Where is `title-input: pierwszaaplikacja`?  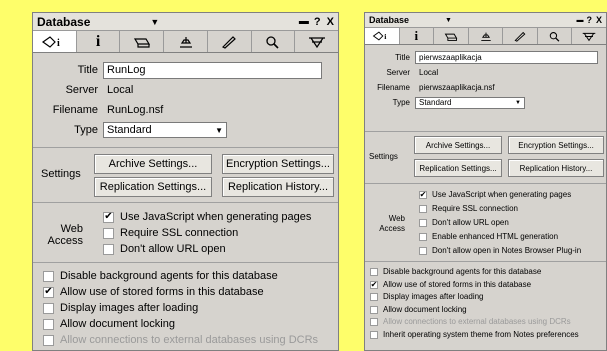 title-input: pierwszaaplikacja is located at coordinates (506, 57).